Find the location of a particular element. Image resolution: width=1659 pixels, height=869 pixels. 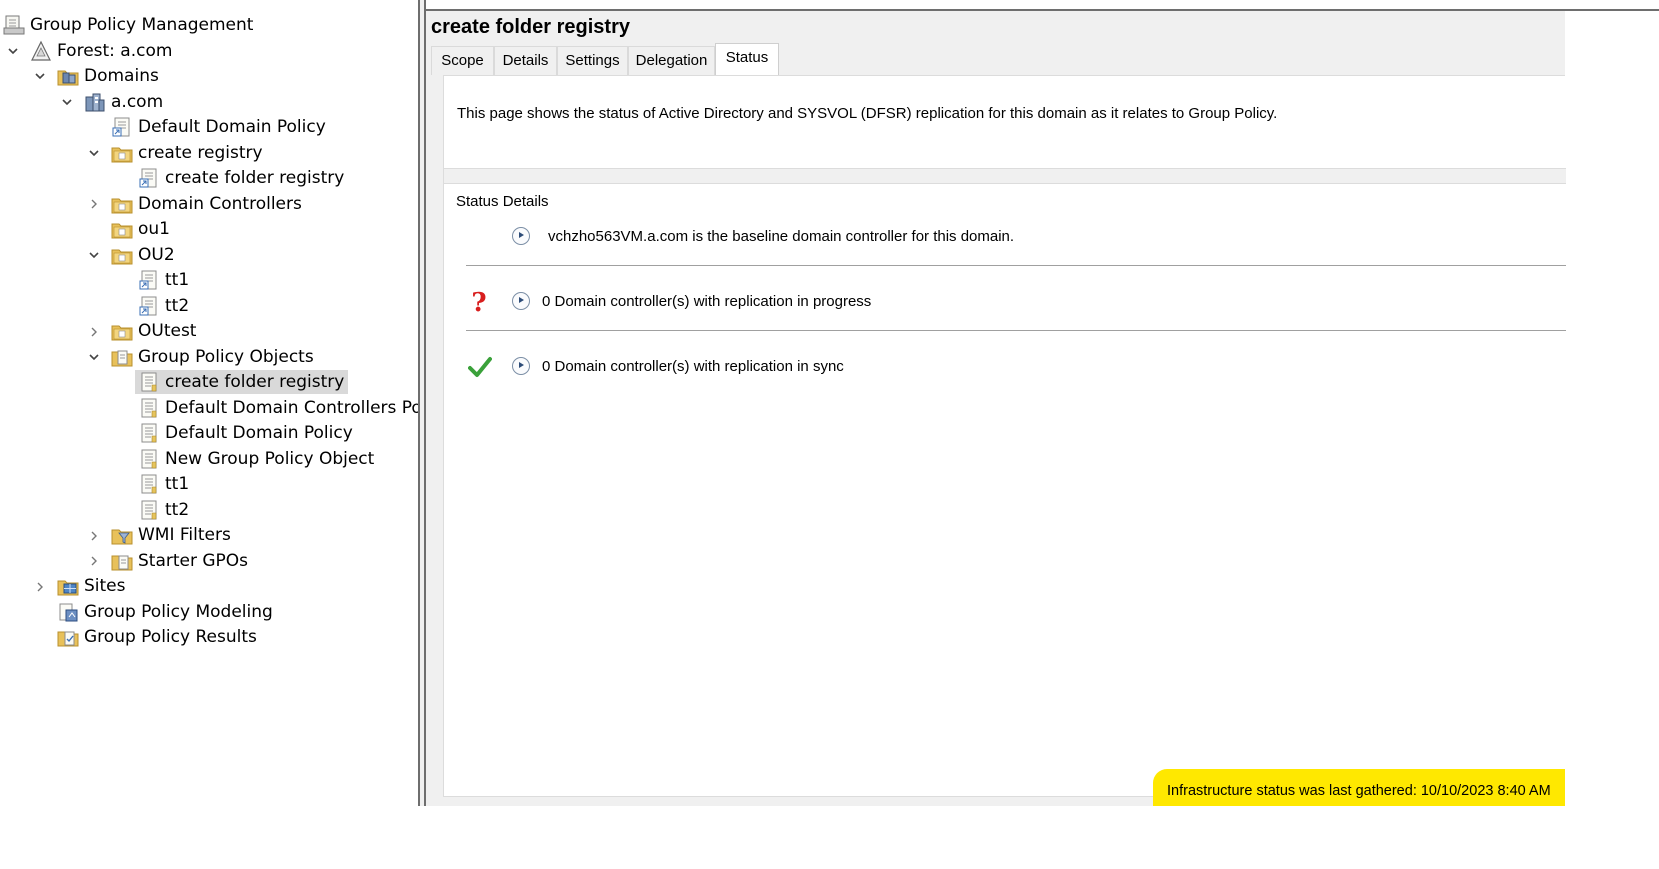

starter-gpo-folder-icon is located at coordinates (122, 563).